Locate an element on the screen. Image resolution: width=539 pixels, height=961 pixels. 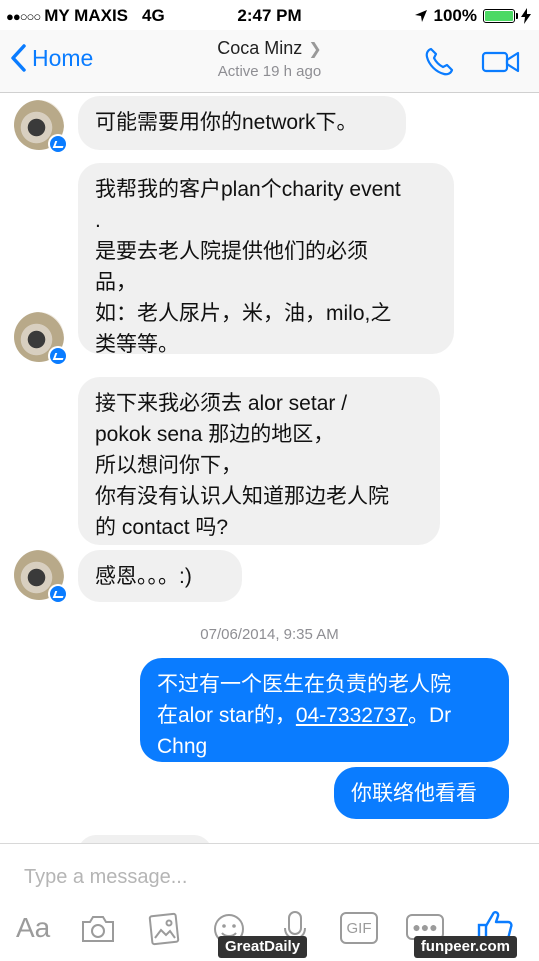
chevron-right-icon: ❯ is located at coordinates (315, 49).